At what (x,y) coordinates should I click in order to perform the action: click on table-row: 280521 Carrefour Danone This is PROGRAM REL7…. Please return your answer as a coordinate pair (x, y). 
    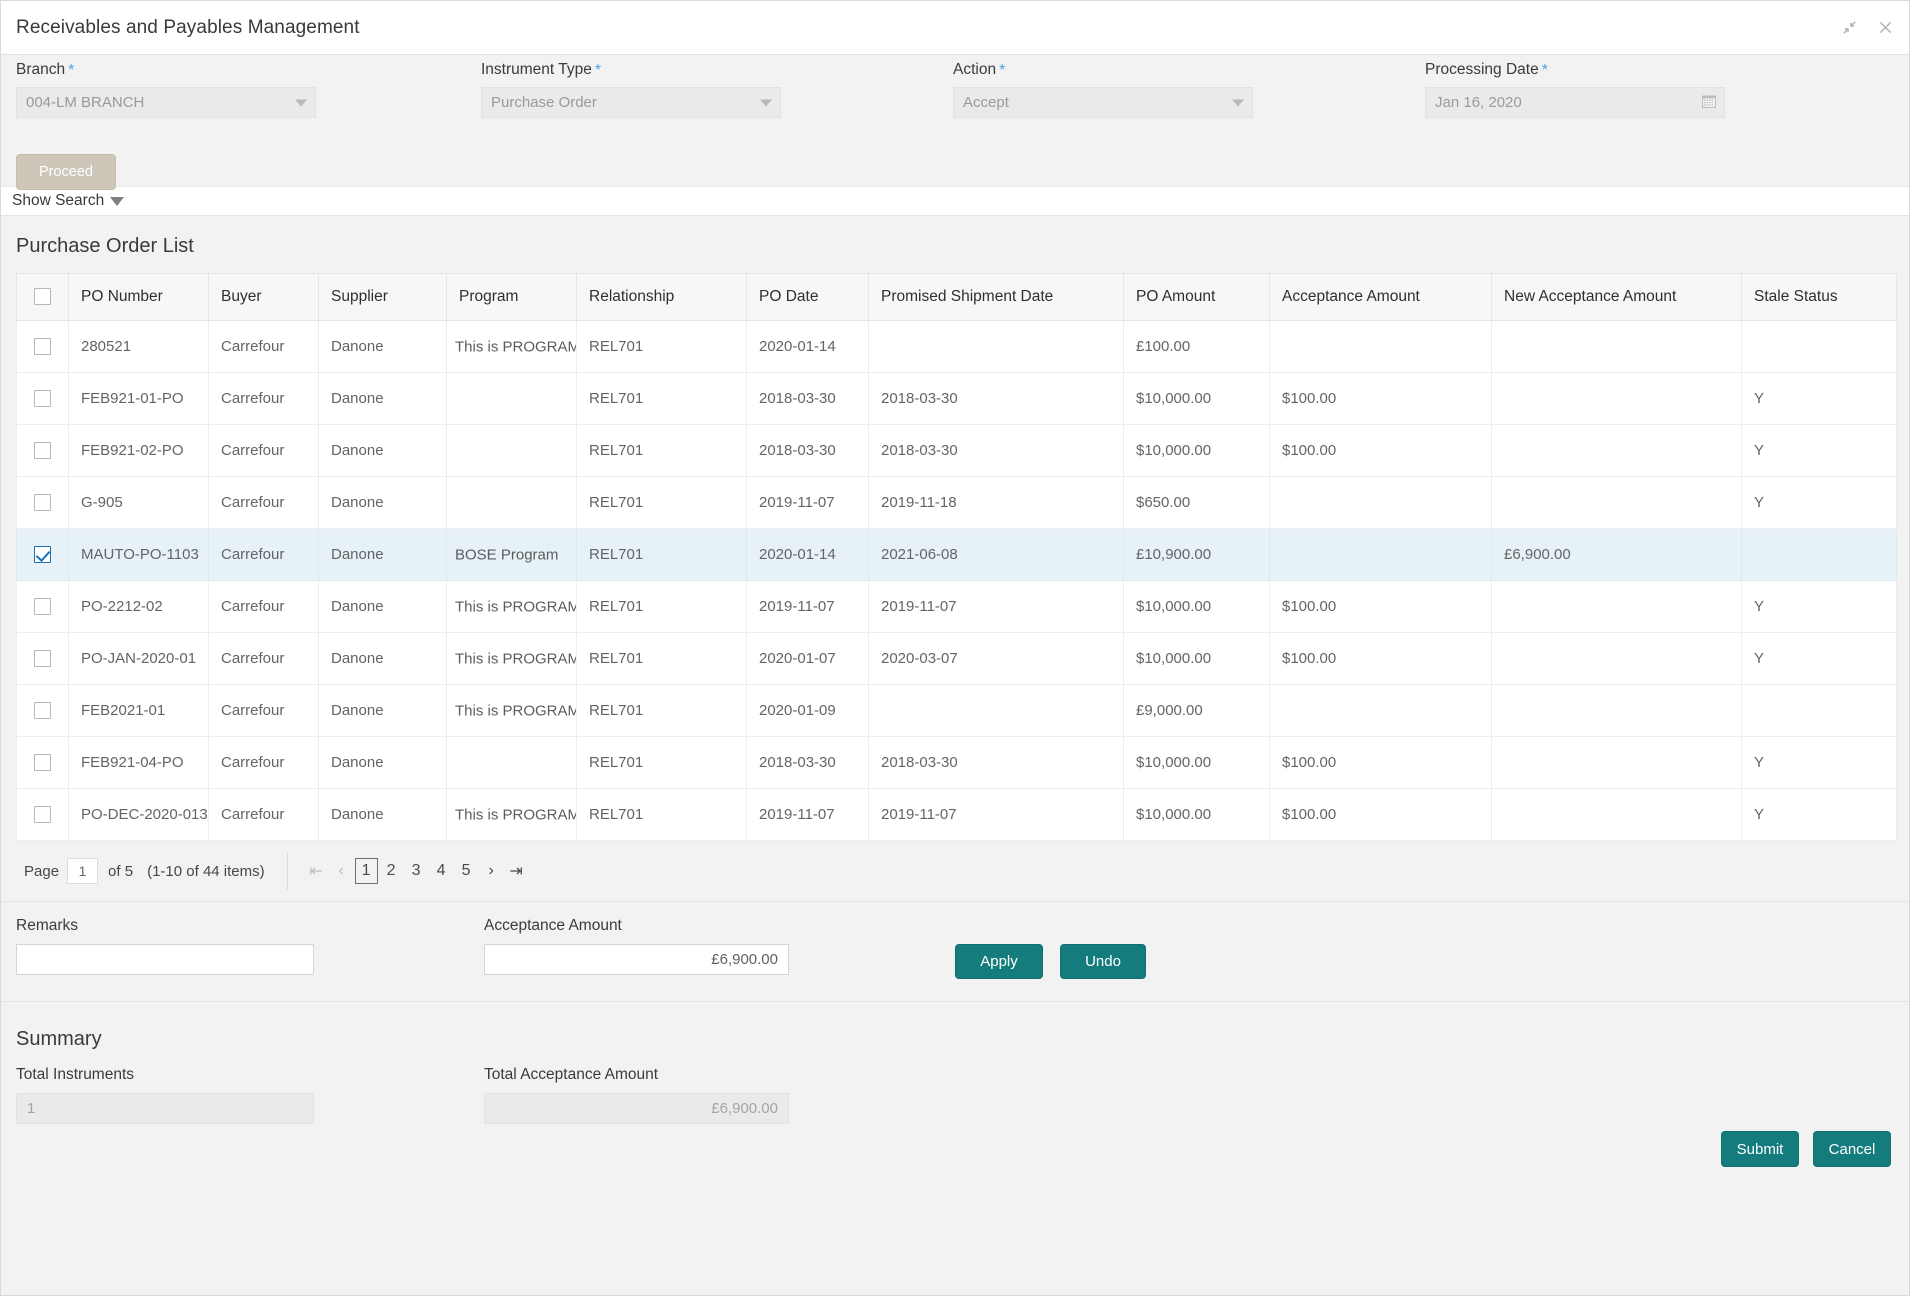
    Looking at the image, I should click on (956, 346).